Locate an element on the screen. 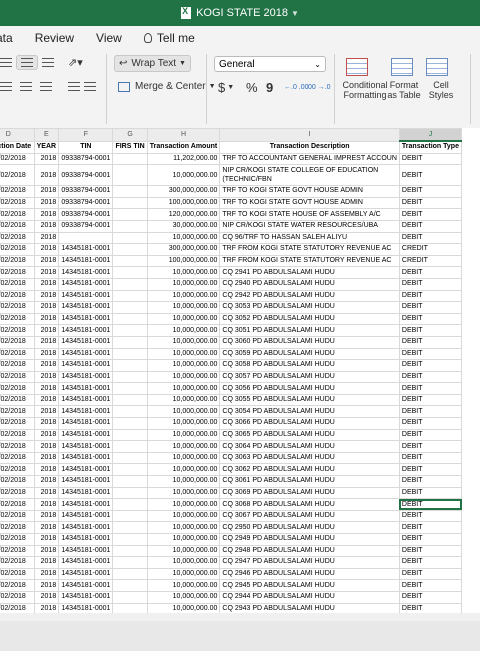  cell-tin: 09338794-0001 is located at coordinates (86, 226).